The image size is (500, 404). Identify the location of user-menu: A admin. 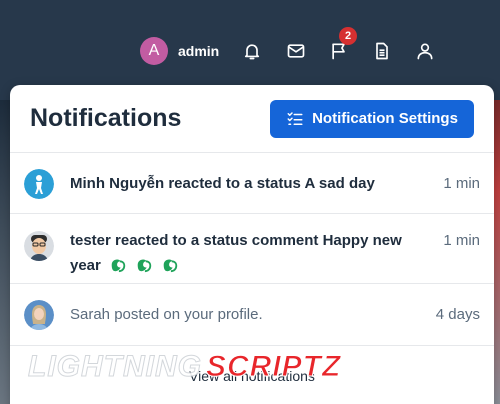
(179, 51).